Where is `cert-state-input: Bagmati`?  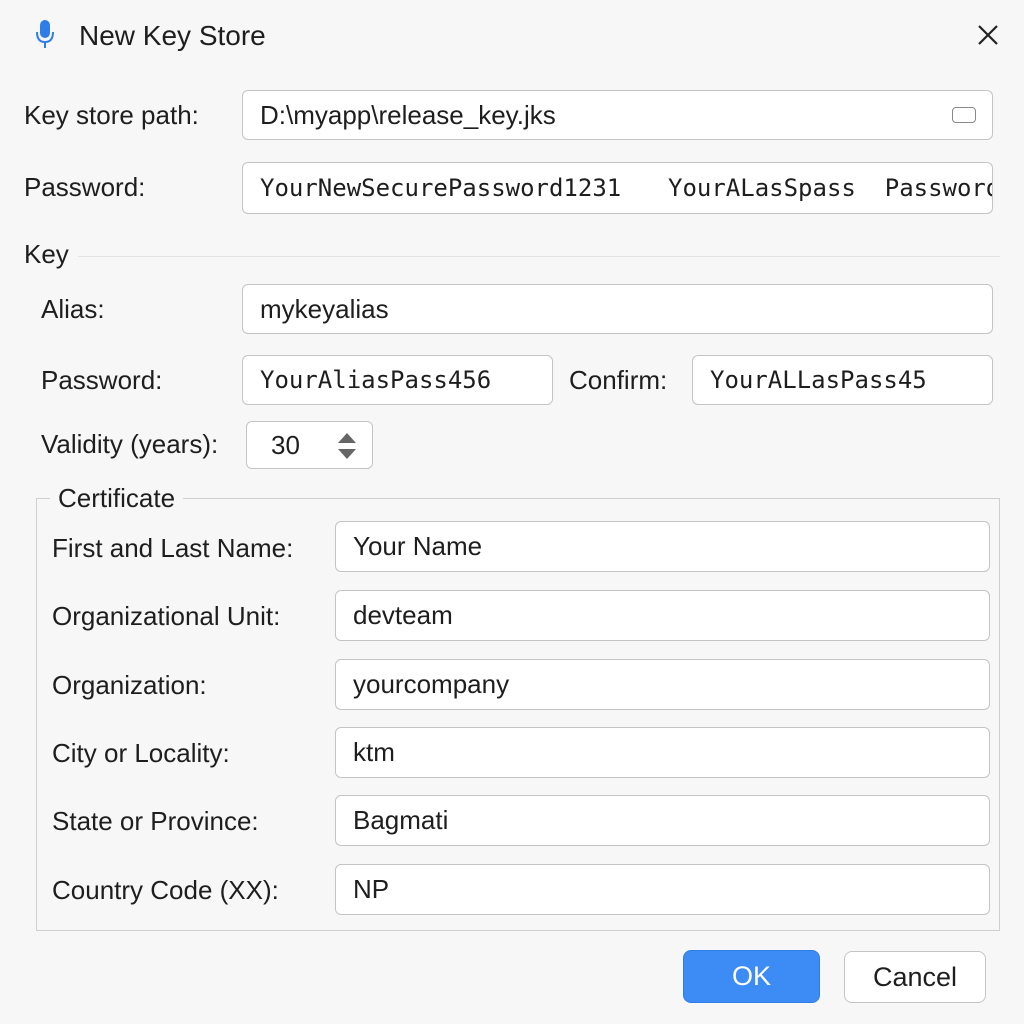 cert-state-input: Bagmati is located at coordinates (662, 820).